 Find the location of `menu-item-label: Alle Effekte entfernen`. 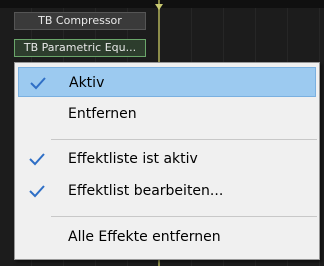

menu-item-label: Alle Effekte entfernen is located at coordinates (144, 237).